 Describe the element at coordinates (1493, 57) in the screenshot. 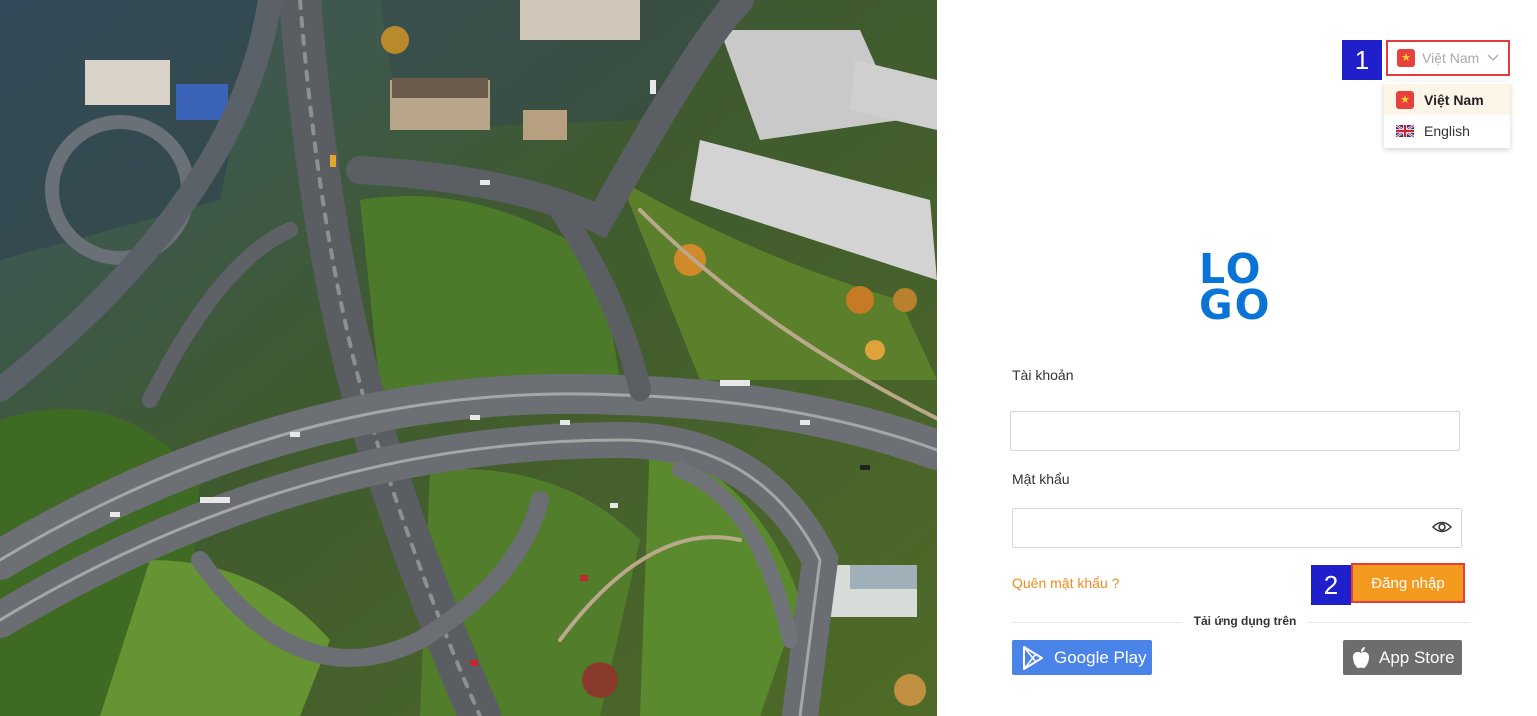

I see `chevron-down-icon` at that location.